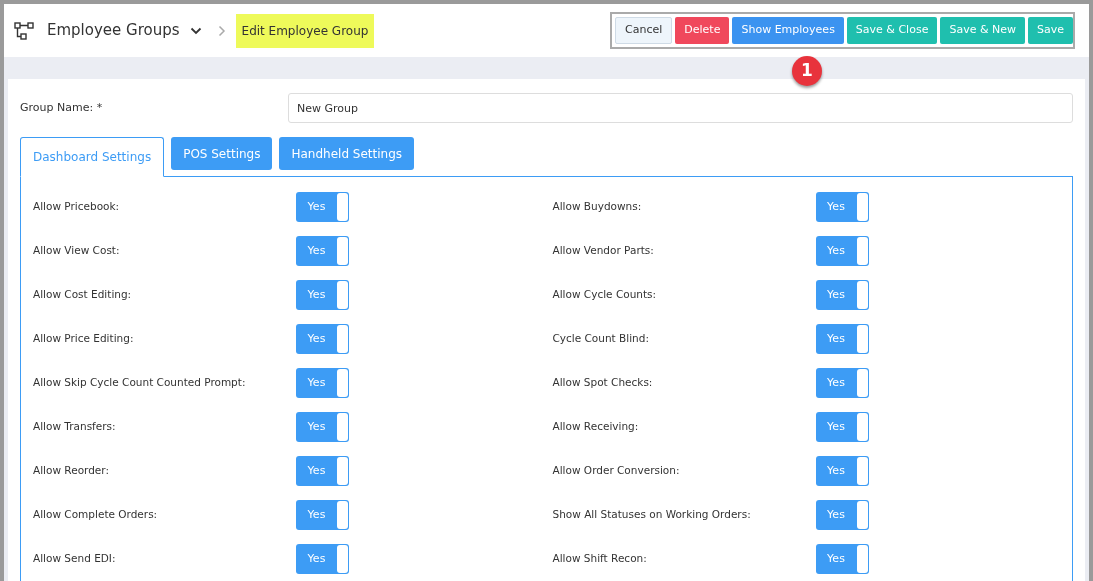  What do you see at coordinates (597, 207) in the screenshot?
I see `setting-label: Allow Buydowns:` at bounding box center [597, 207].